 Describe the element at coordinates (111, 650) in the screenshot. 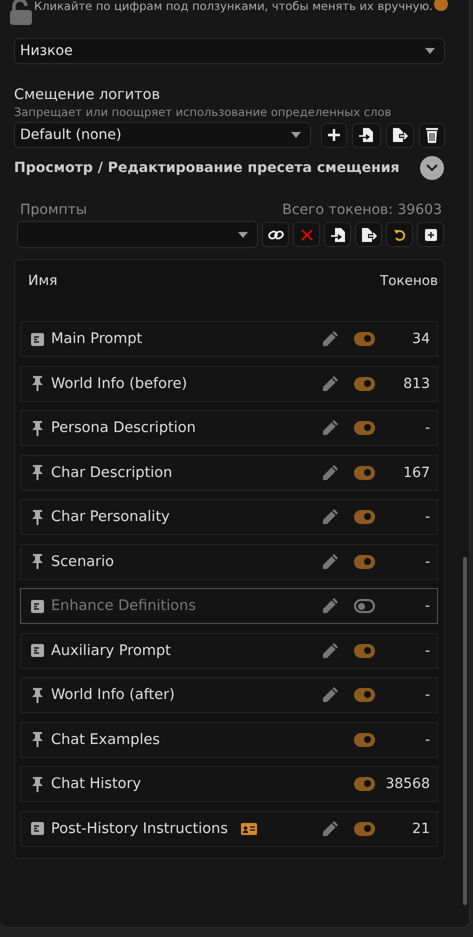

I see `prompt-name: Auxiliary Prompt` at that location.